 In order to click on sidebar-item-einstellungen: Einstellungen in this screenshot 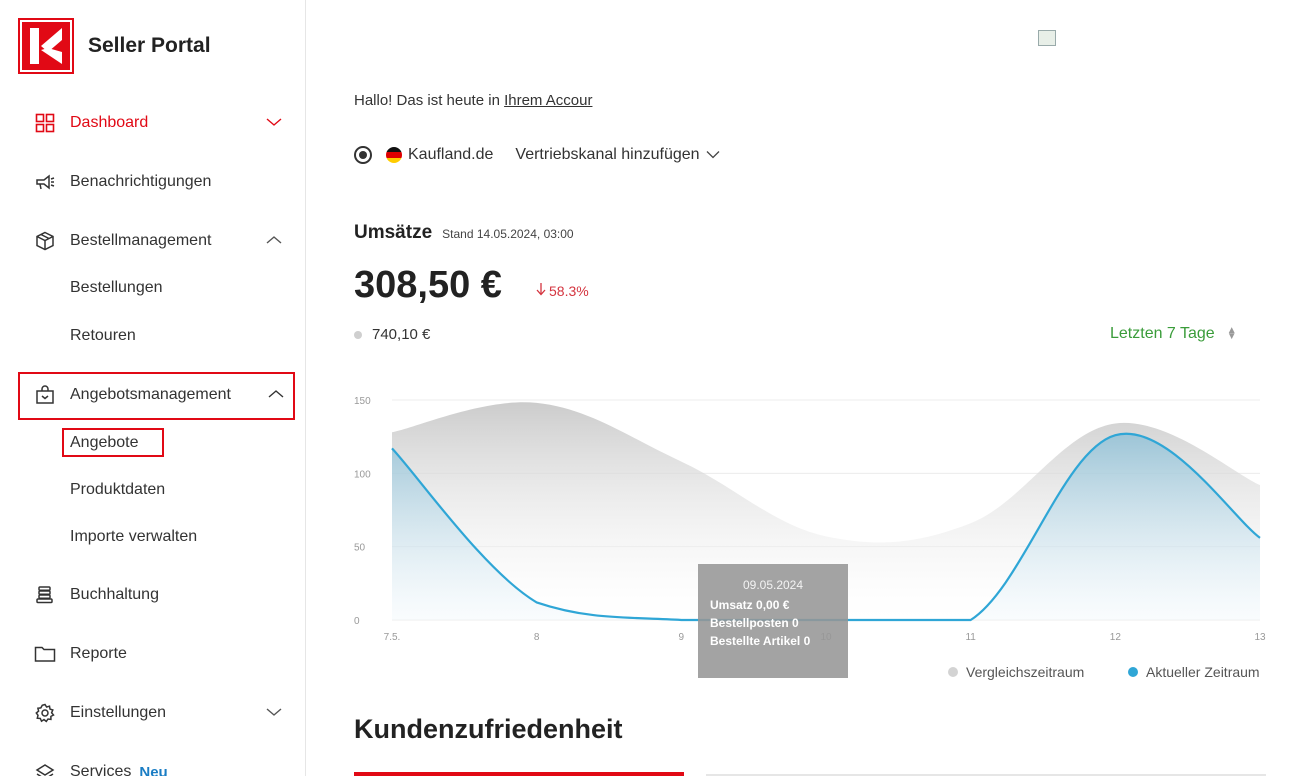, I will do `click(165, 713)`.